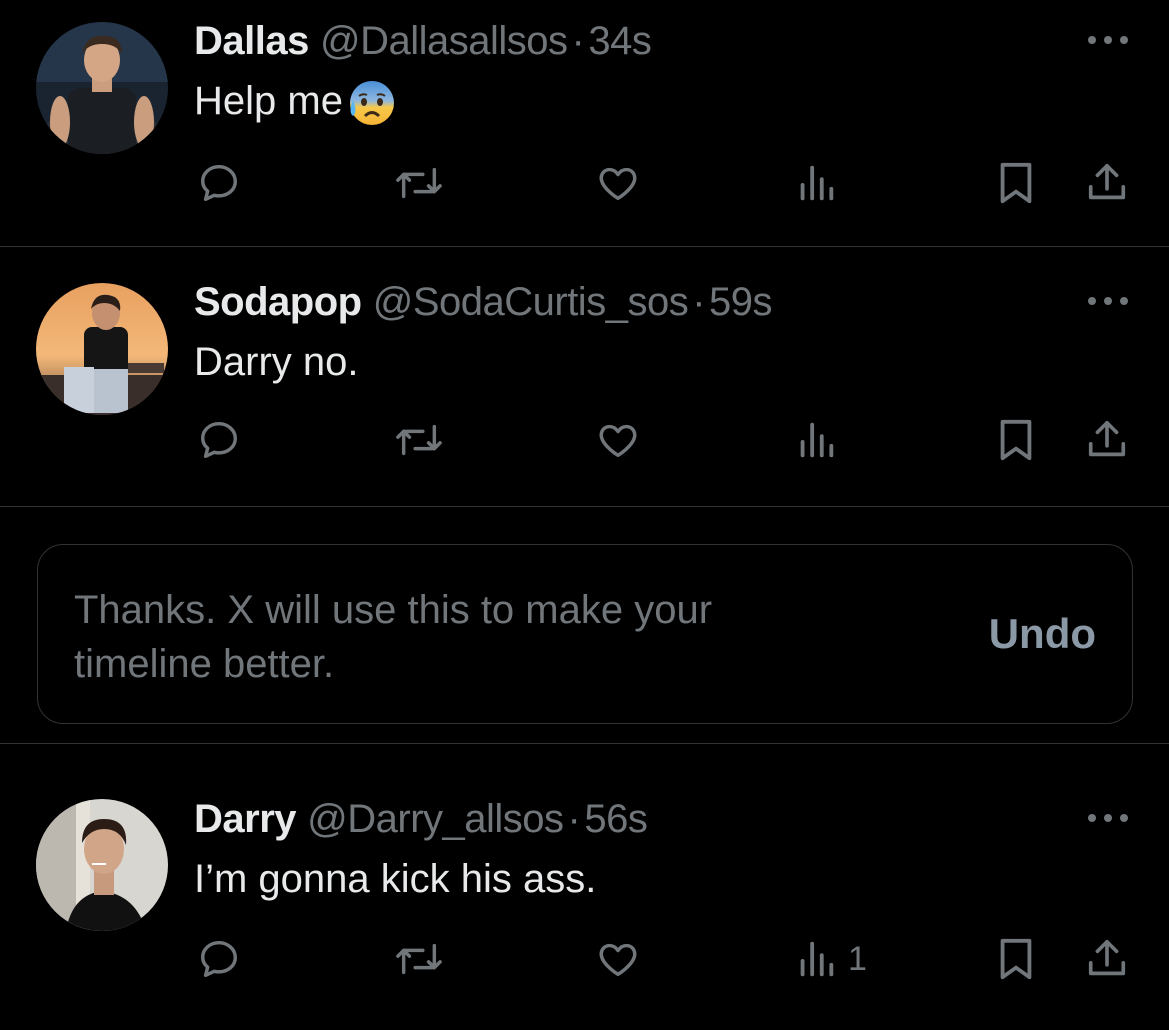  What do you see at coordinates (268, 101) in the screenshot?
I see `tweet-text-content: Help me` at bounding box center [268, 101].